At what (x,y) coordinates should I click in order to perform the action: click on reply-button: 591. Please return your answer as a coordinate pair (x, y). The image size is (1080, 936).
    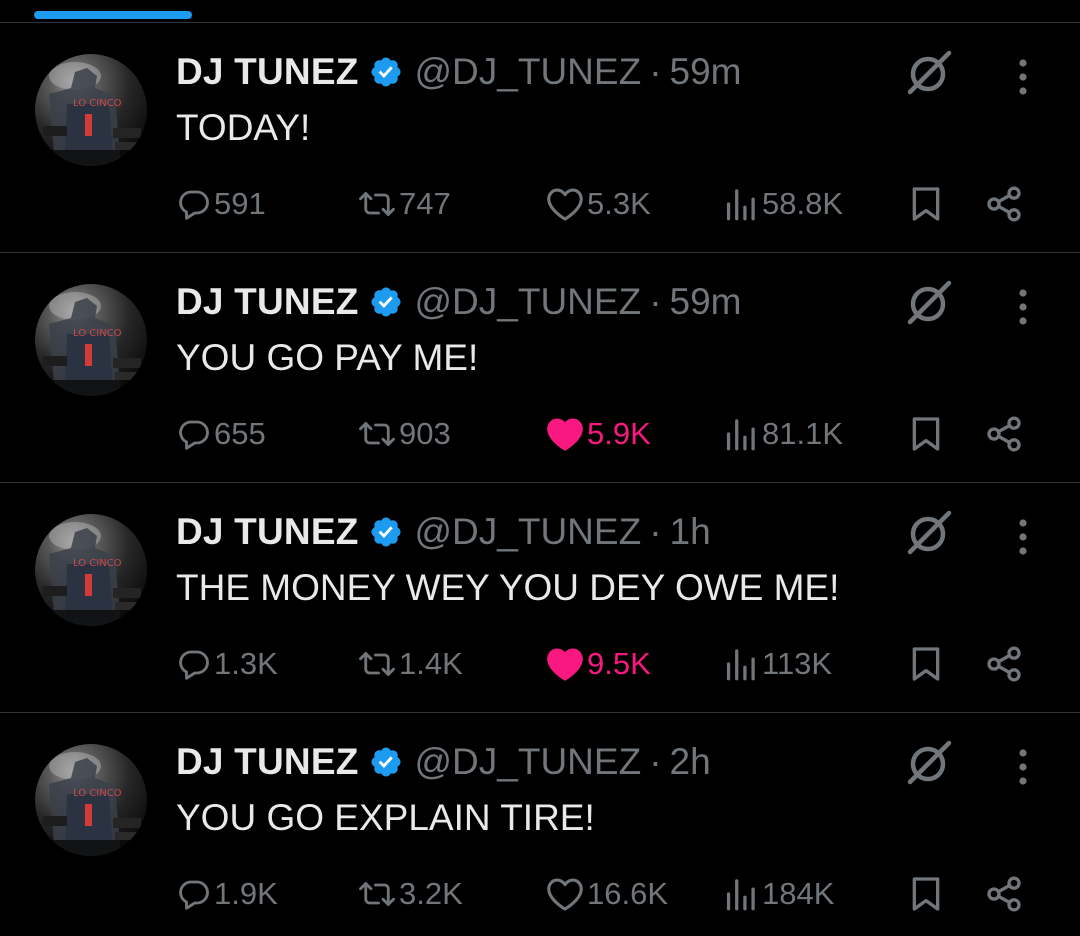
    Looking at the image, I should click on (221, 204).